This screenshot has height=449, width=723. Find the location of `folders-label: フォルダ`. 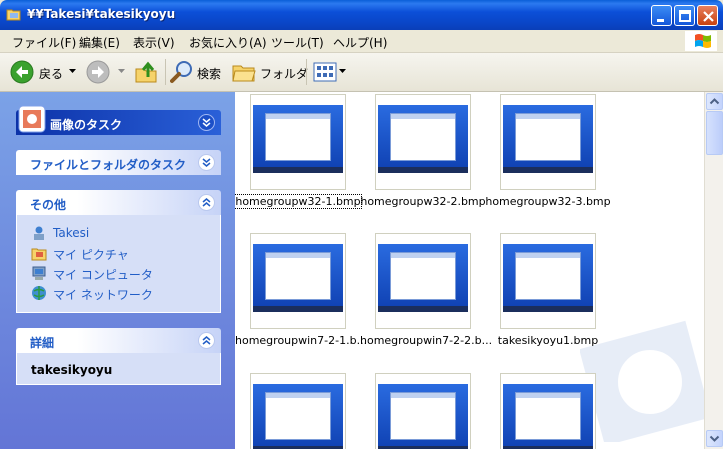

folders-label: フォルダ is located at coordinates (284, 74).